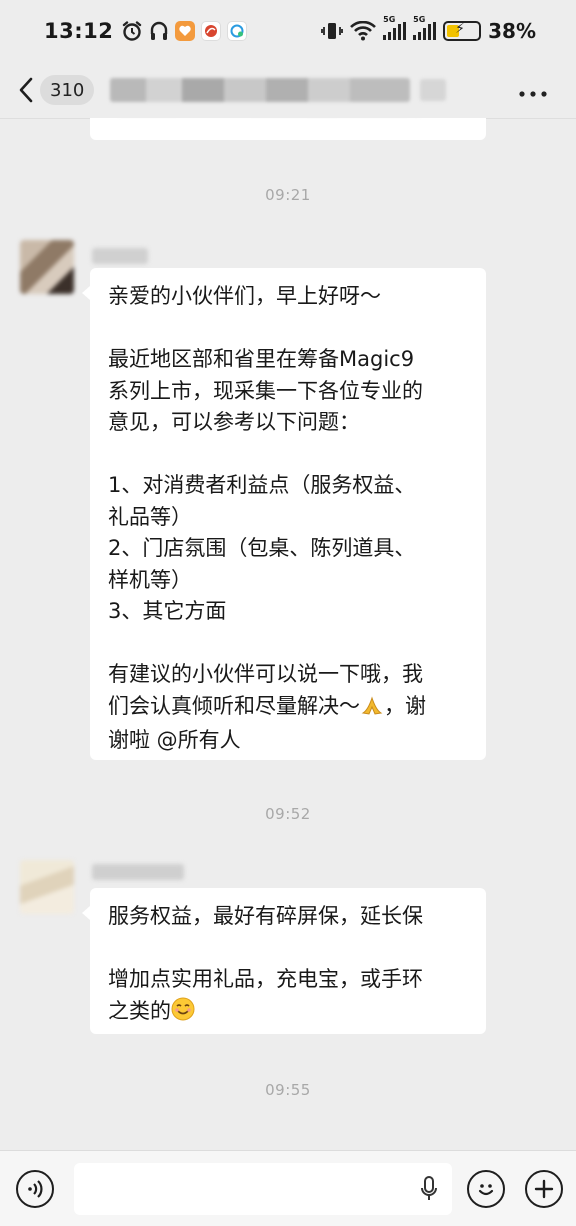  What do you see at coordinates (260, 90) in the screenshot?
I see `chat-title-redacted` at bounding box center [260, 90].